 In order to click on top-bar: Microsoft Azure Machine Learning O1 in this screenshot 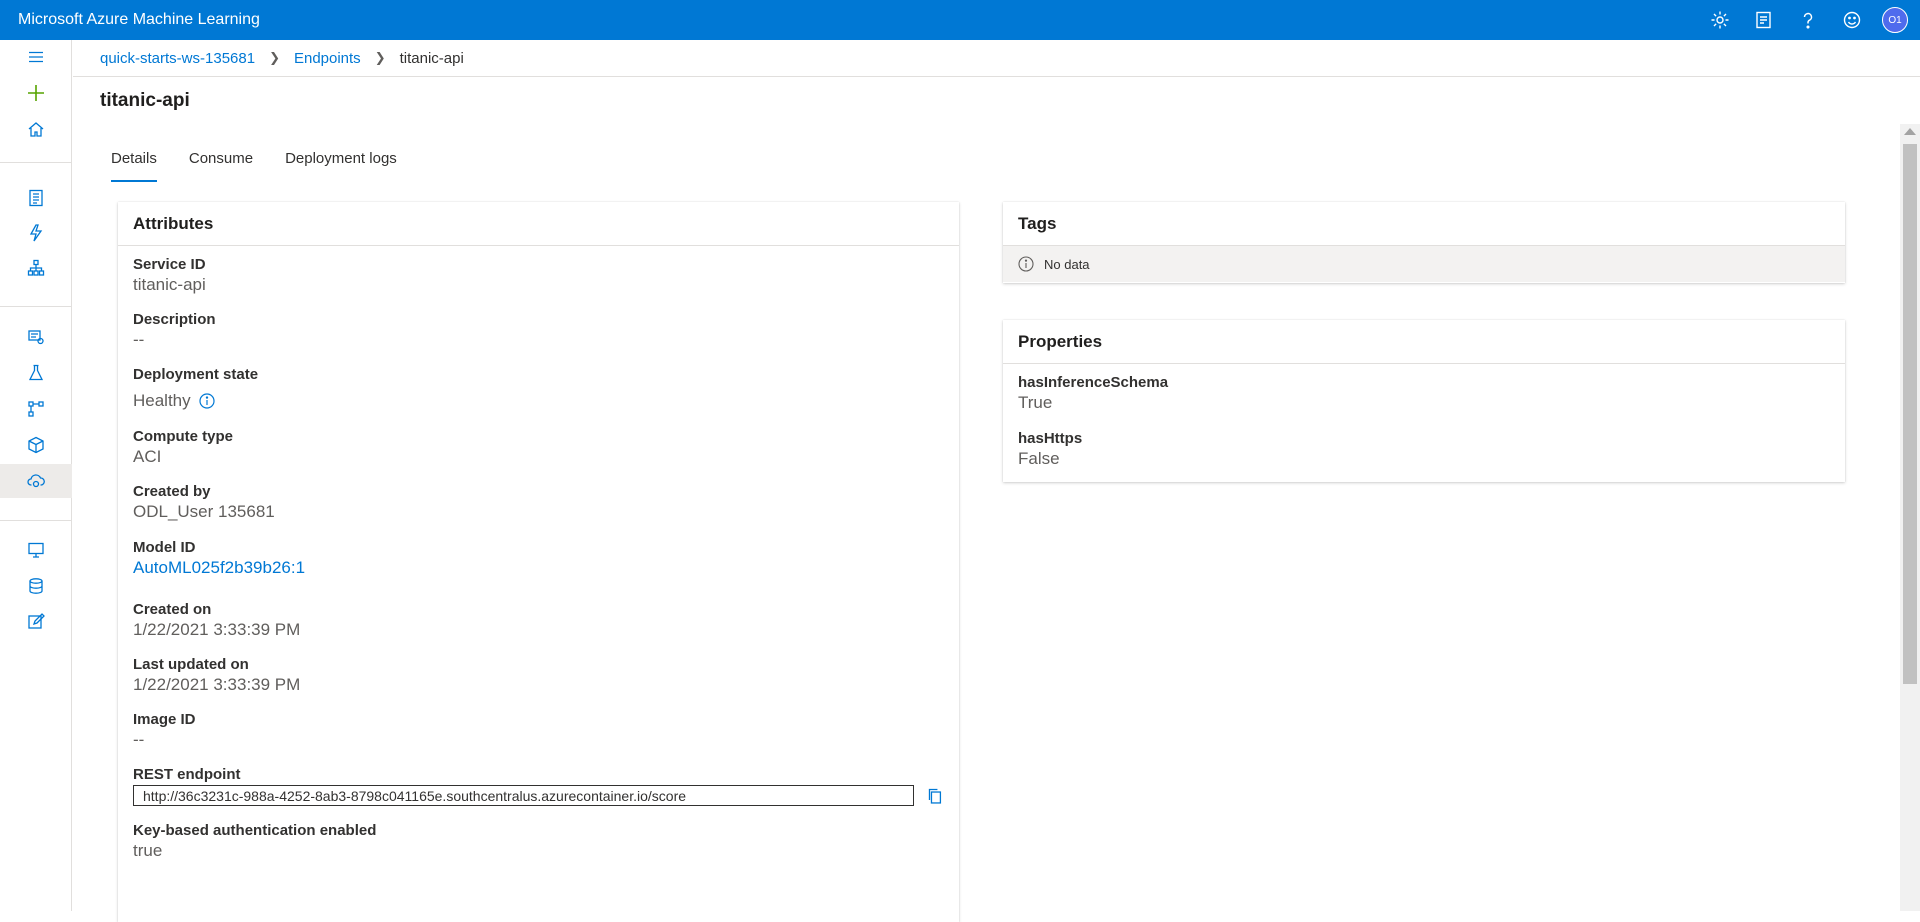, I will do `click(960, 20)`.